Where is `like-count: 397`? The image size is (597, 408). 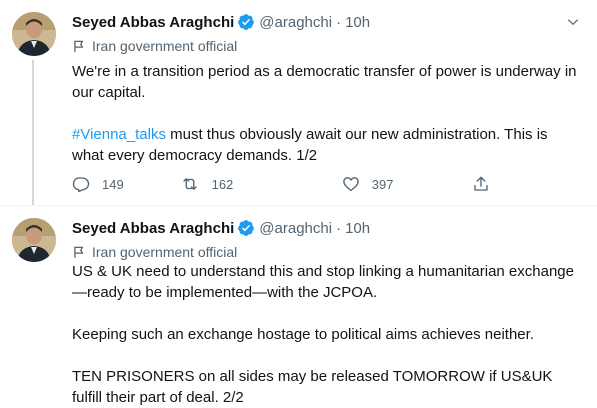 like-count: 397 is located at coordinates (382, 184).